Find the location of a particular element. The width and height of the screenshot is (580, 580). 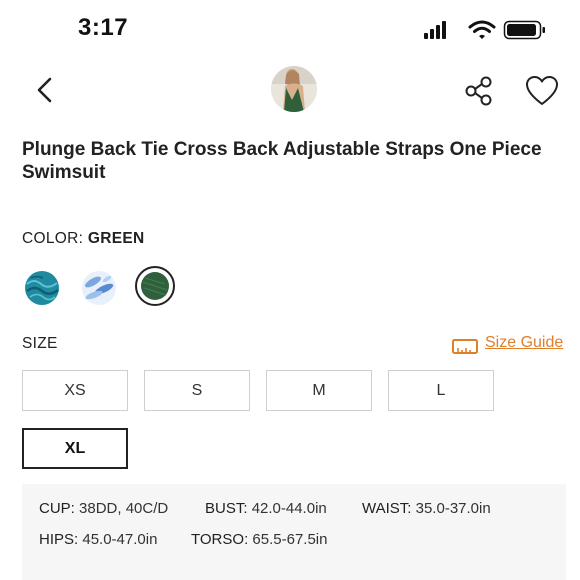

favorite-button is located at coordinates (542, 91).